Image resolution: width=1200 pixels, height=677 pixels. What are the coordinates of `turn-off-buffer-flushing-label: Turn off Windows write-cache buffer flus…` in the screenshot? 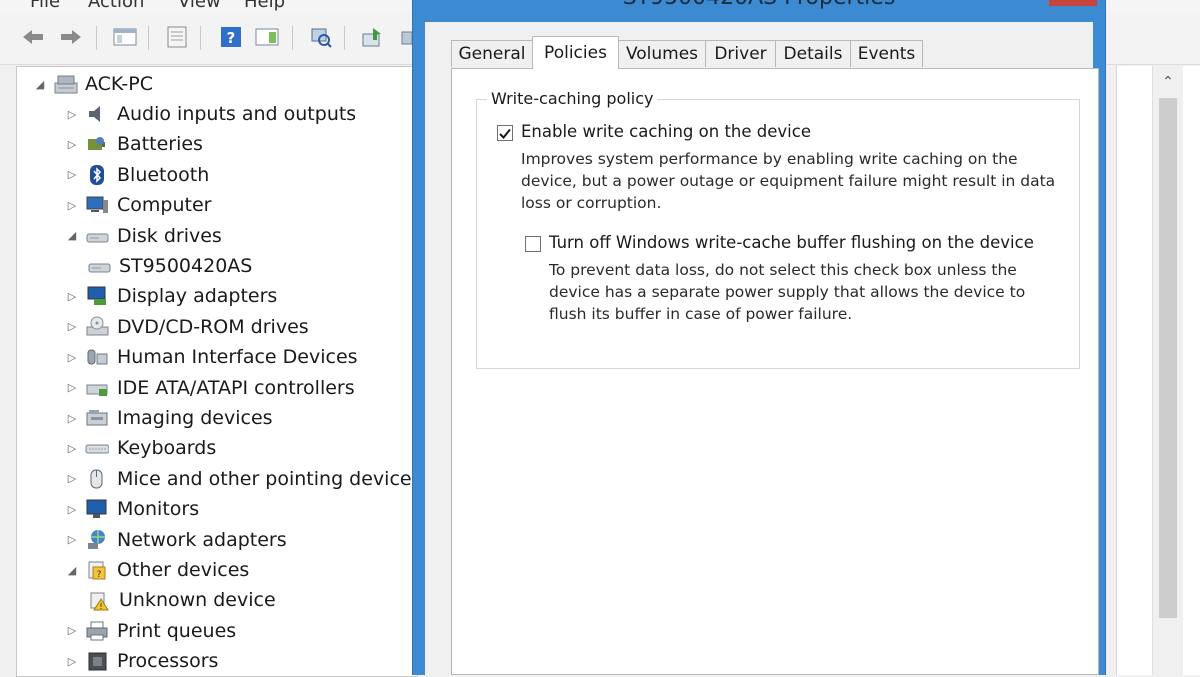 It's located at (791, 242).